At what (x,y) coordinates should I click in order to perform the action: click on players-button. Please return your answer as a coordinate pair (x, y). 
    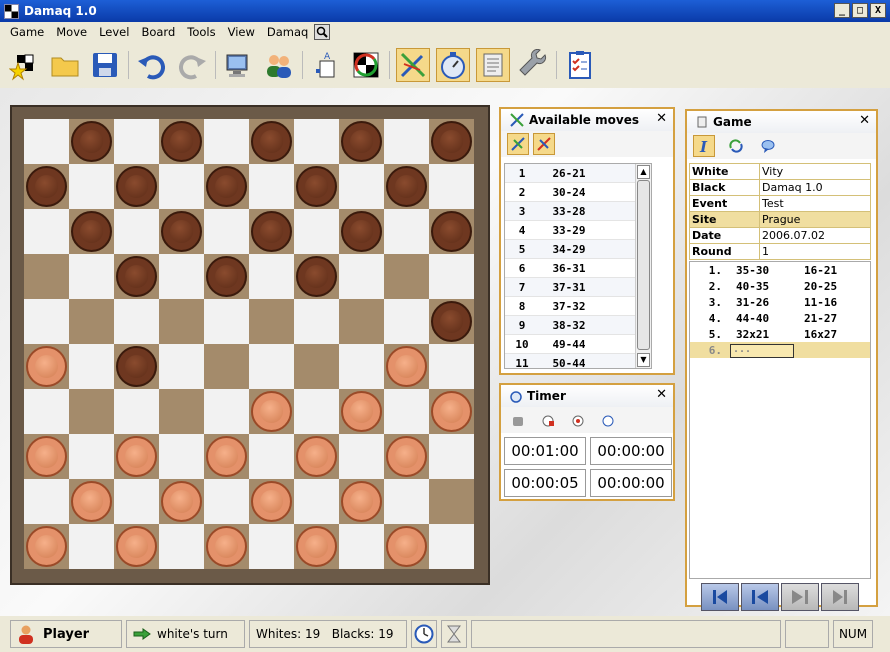
    Looking at the image, I should click on (279, 65).